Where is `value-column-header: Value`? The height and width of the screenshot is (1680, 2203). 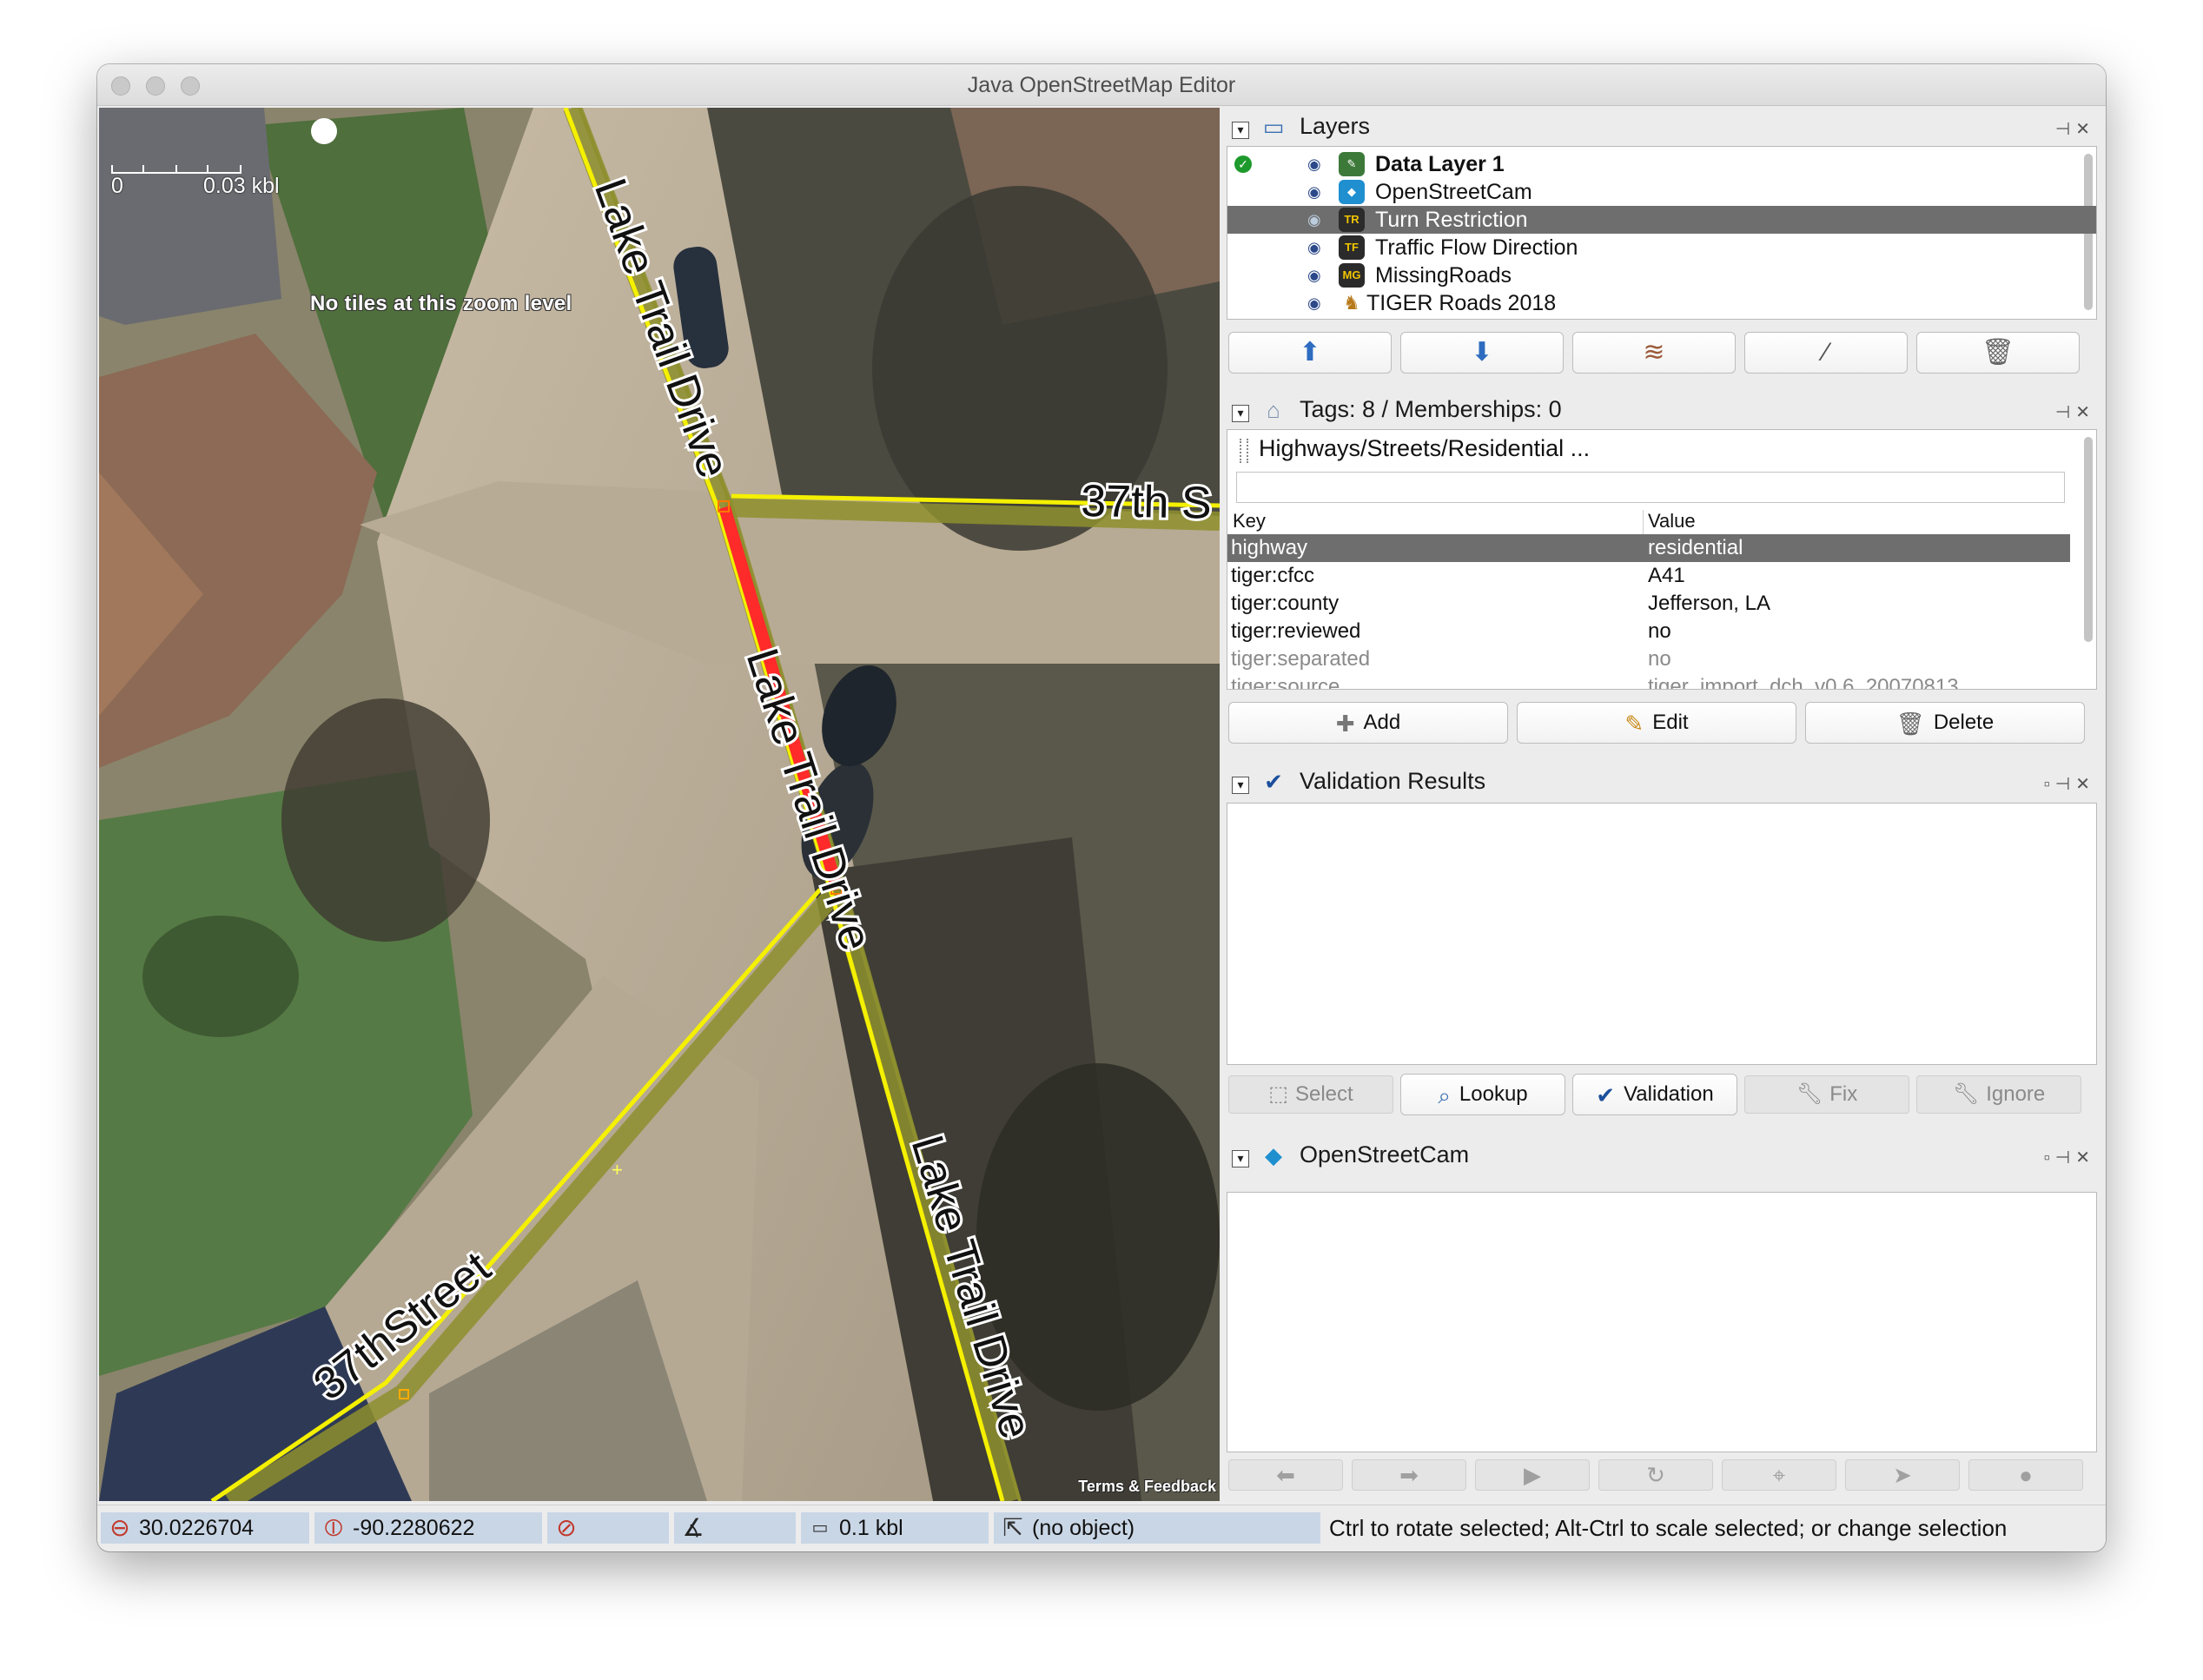
value-column-header: Value is located at coordinates (1672, 521).